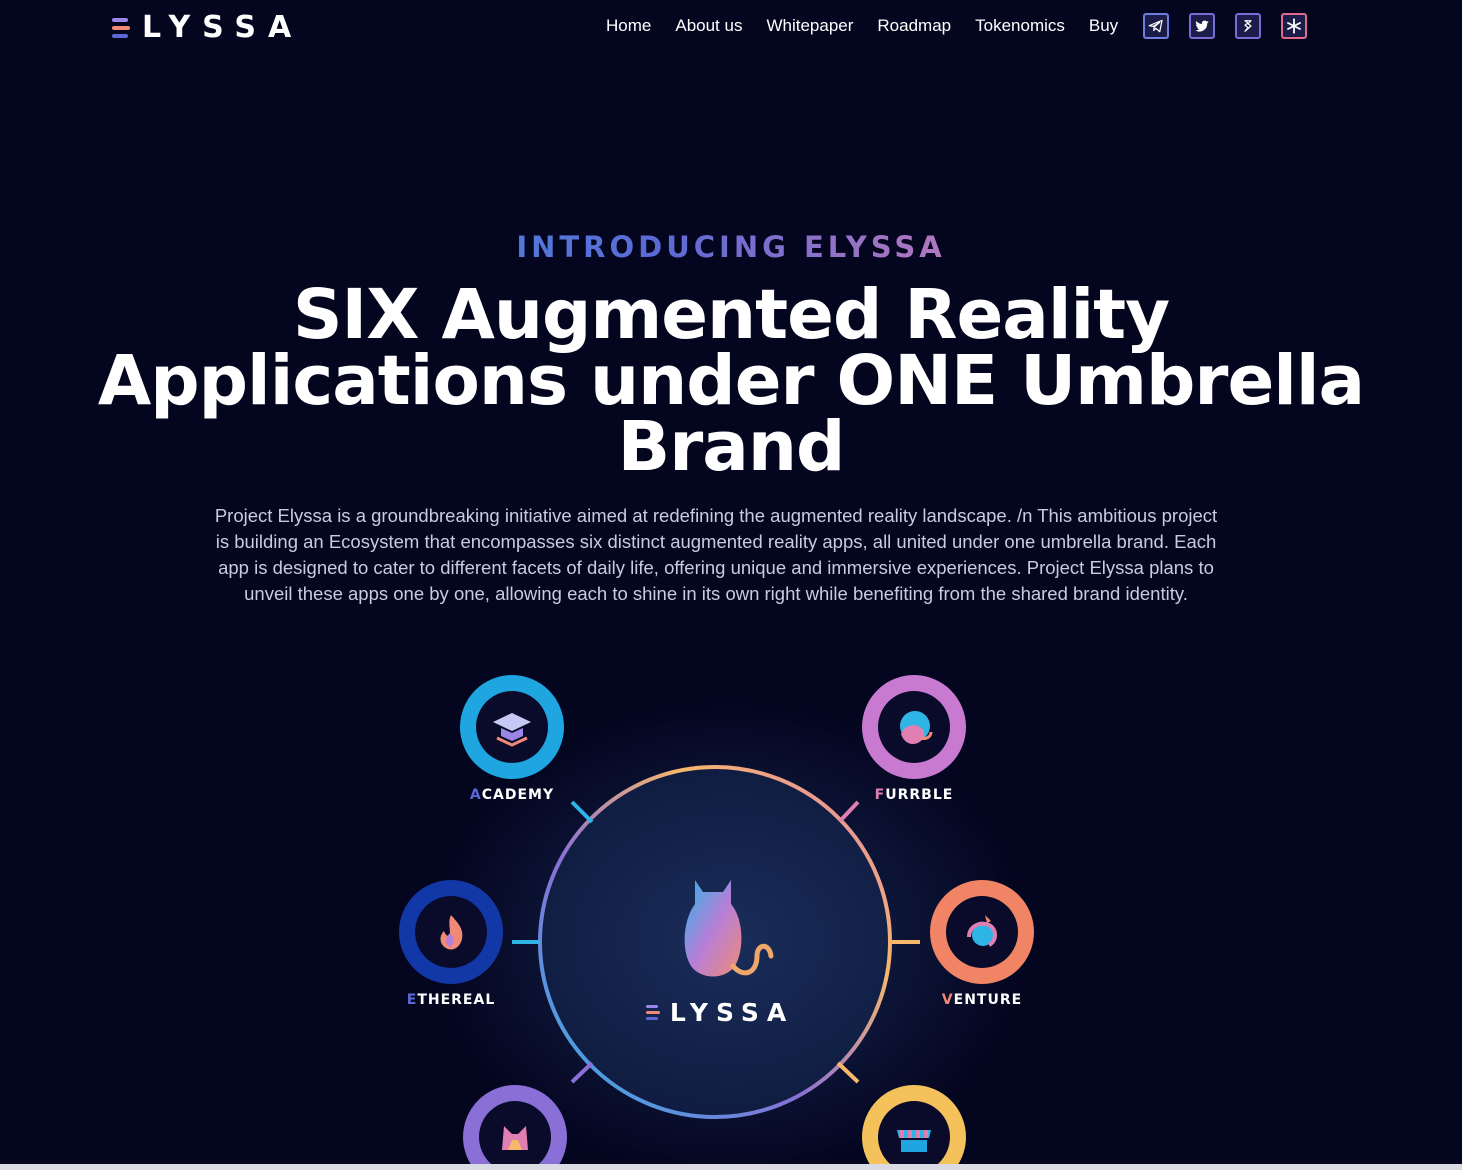  I want to click on pet-globe-icon, so click(914, 727).